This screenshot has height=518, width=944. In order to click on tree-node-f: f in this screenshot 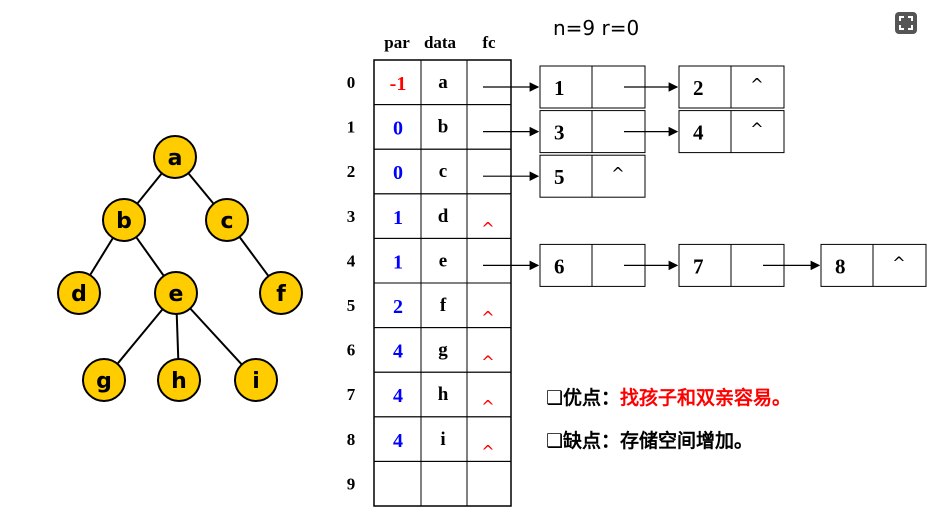, I will do `click(281, 293)`.